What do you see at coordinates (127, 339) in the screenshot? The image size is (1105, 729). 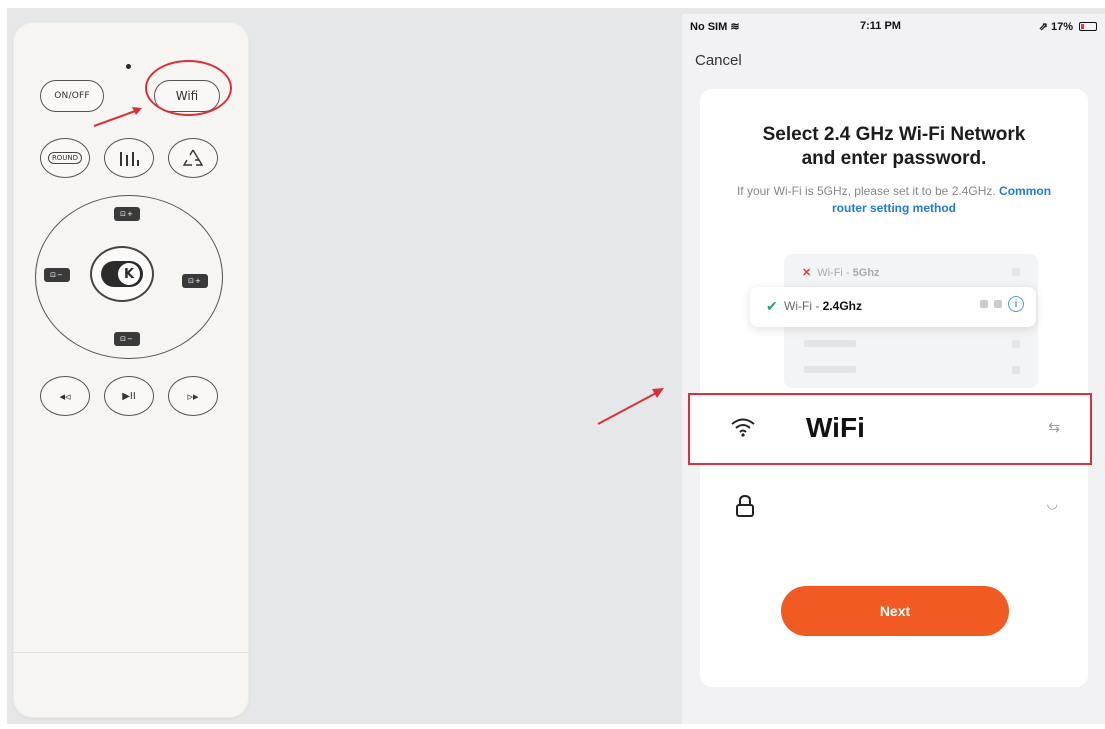 I see `dpad-down-button: ⊡−` at bounding box center [127, 339].